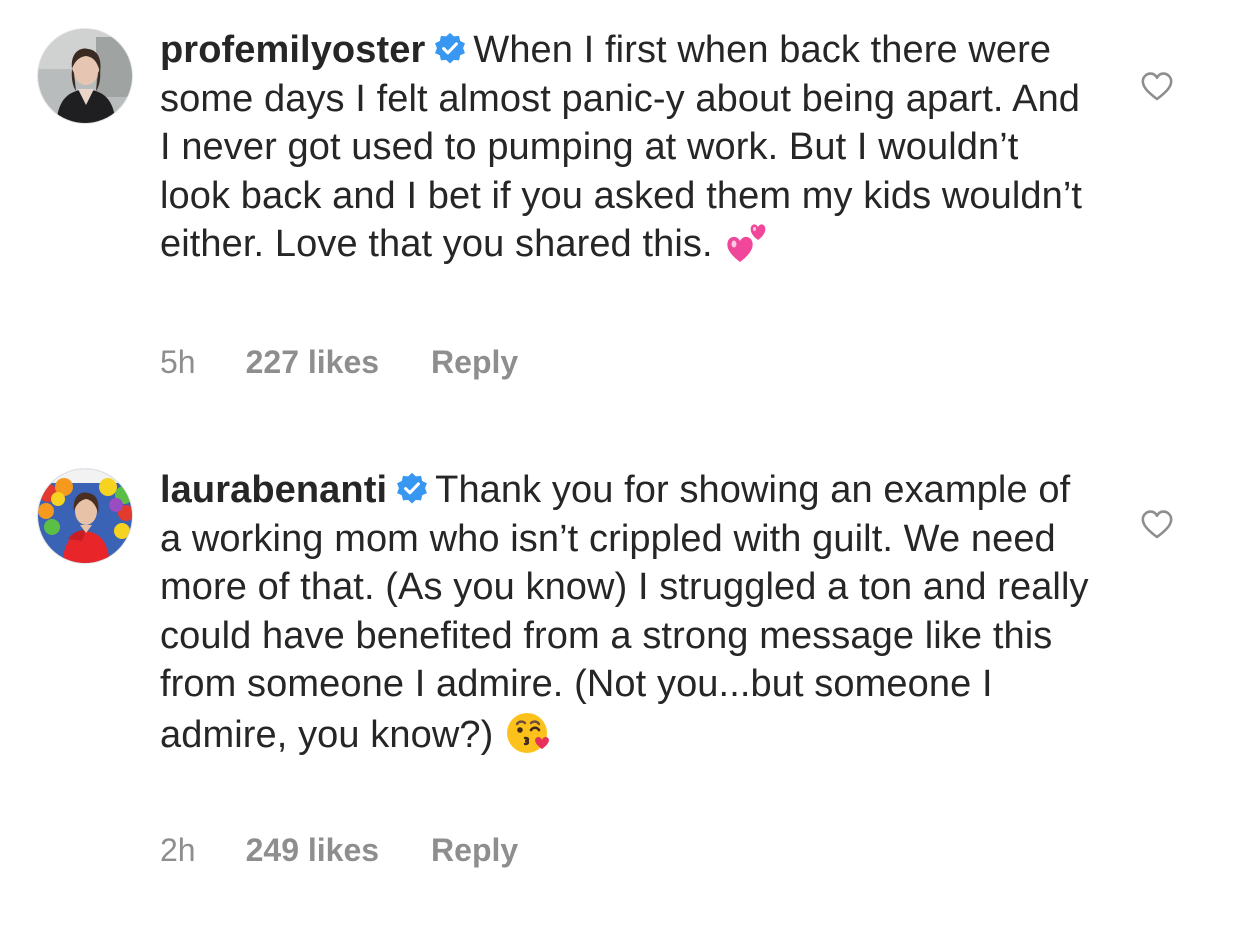 The image size is (1242, 933). Describe the element at coordinates (745, 243) in the screenshot. I see `two-hearts-emoji` at that location.